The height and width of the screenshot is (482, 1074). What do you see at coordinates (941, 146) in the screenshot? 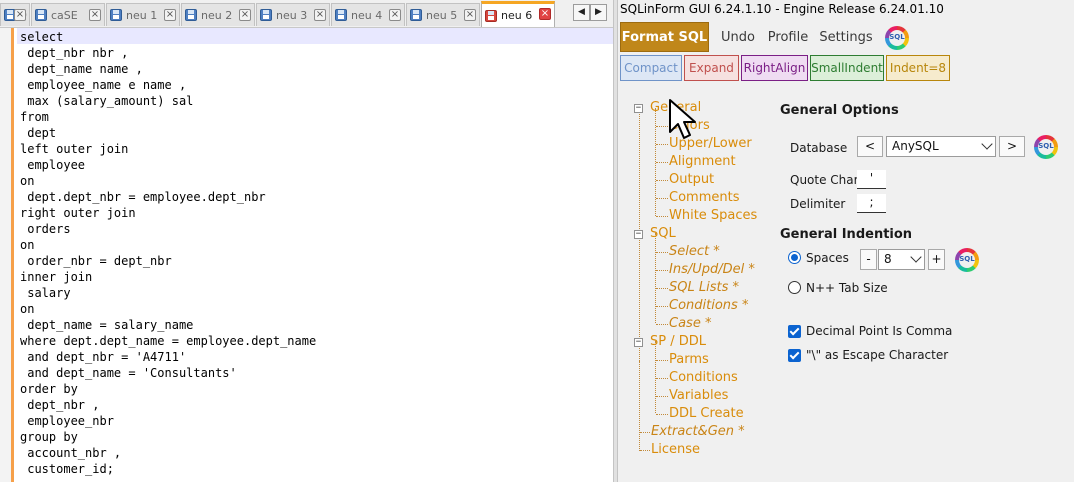
I see `database-select: AnySQL` at bounding box center [941, 146].